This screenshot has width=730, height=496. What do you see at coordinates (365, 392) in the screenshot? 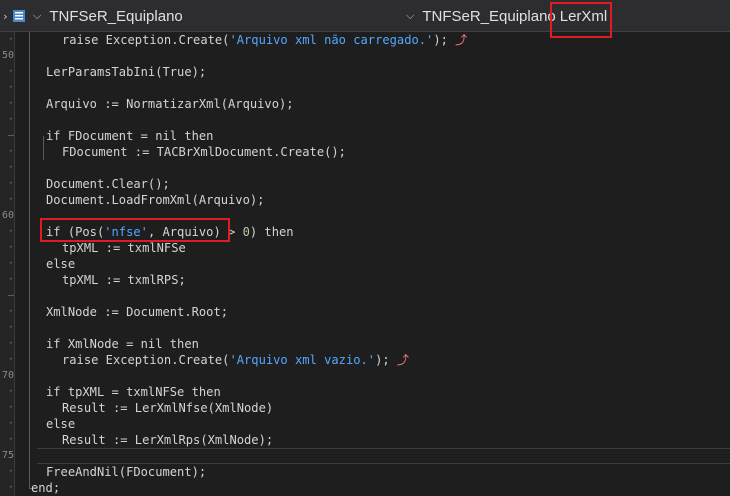
I see `code-line: if tpXML = txmlNFSe then` at bounding box center [365, 392].